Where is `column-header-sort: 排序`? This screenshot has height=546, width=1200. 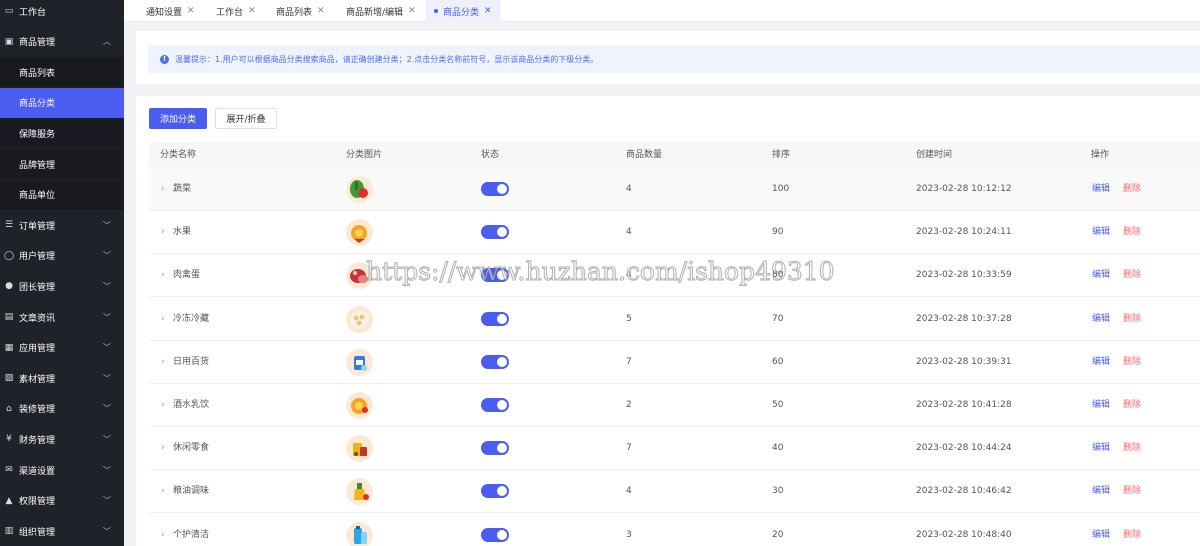
column-header-sort: 排序 is located at coordinates (781, 155).